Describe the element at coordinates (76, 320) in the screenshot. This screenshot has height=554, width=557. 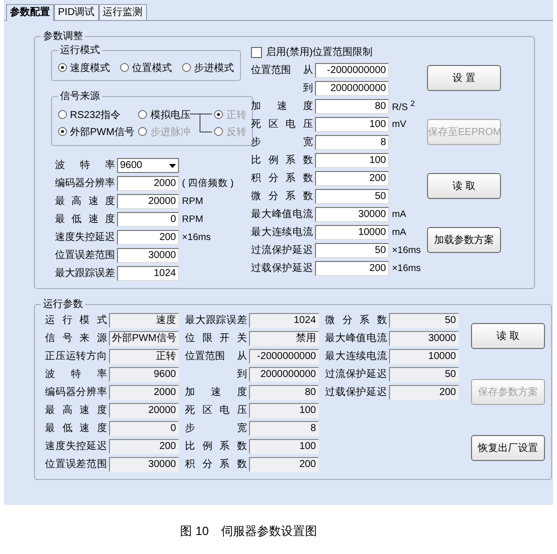
I see `field-label: 运行模式` at that location.